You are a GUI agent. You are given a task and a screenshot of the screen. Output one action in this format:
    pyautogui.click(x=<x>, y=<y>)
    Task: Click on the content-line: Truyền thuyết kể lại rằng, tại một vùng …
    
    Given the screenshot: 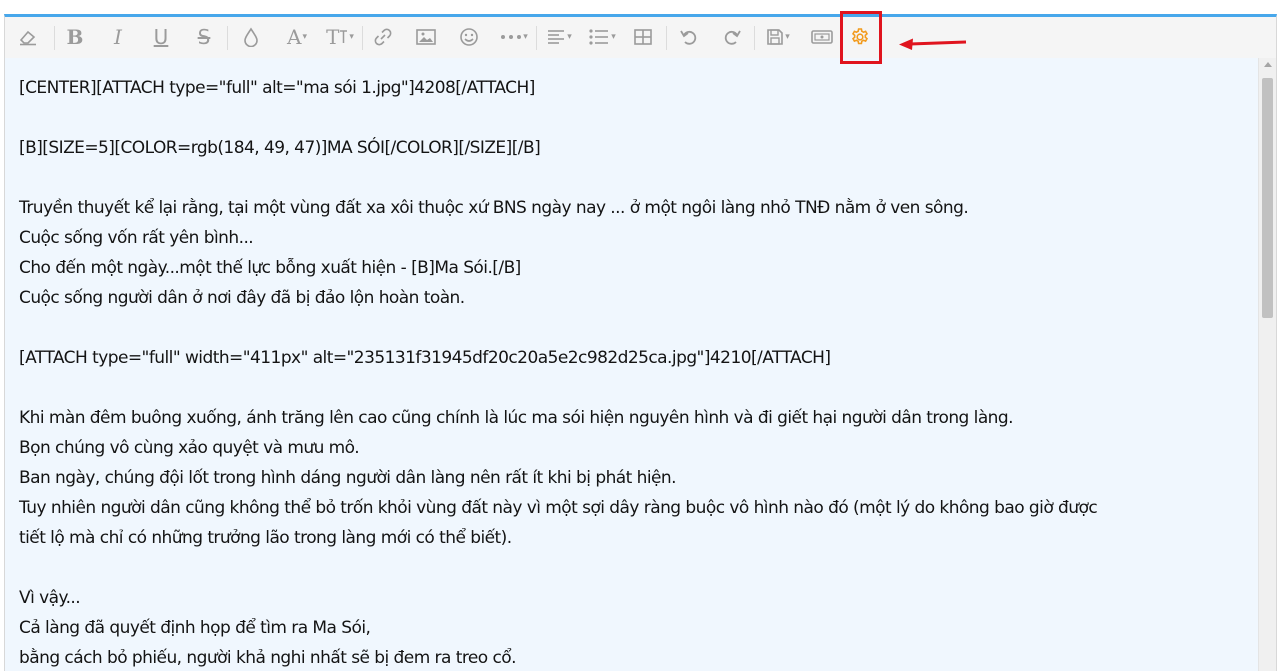 What is the action you would take?
    pyautogui.click(x=494, y=208)
    